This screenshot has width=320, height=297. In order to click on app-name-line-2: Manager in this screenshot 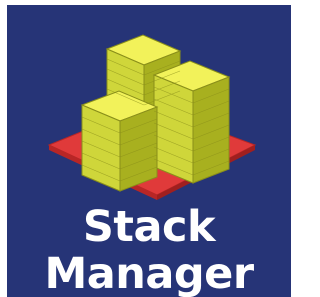, I will do `click(149, 273)`.